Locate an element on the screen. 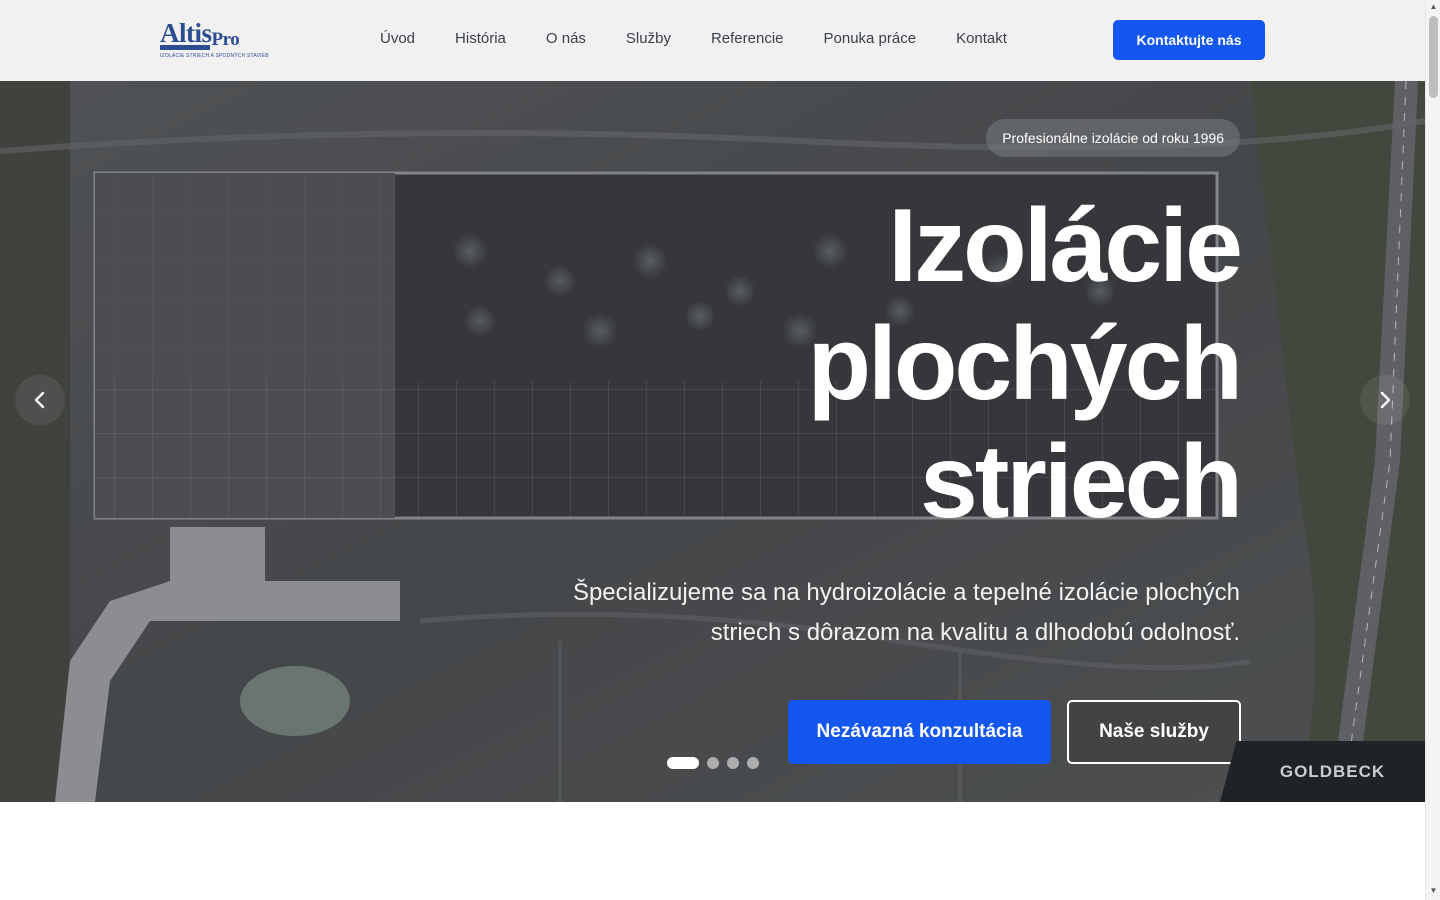 The image size is (1440, 900). nav-item-sluzby: Služby is located at coordinates (648, 38).